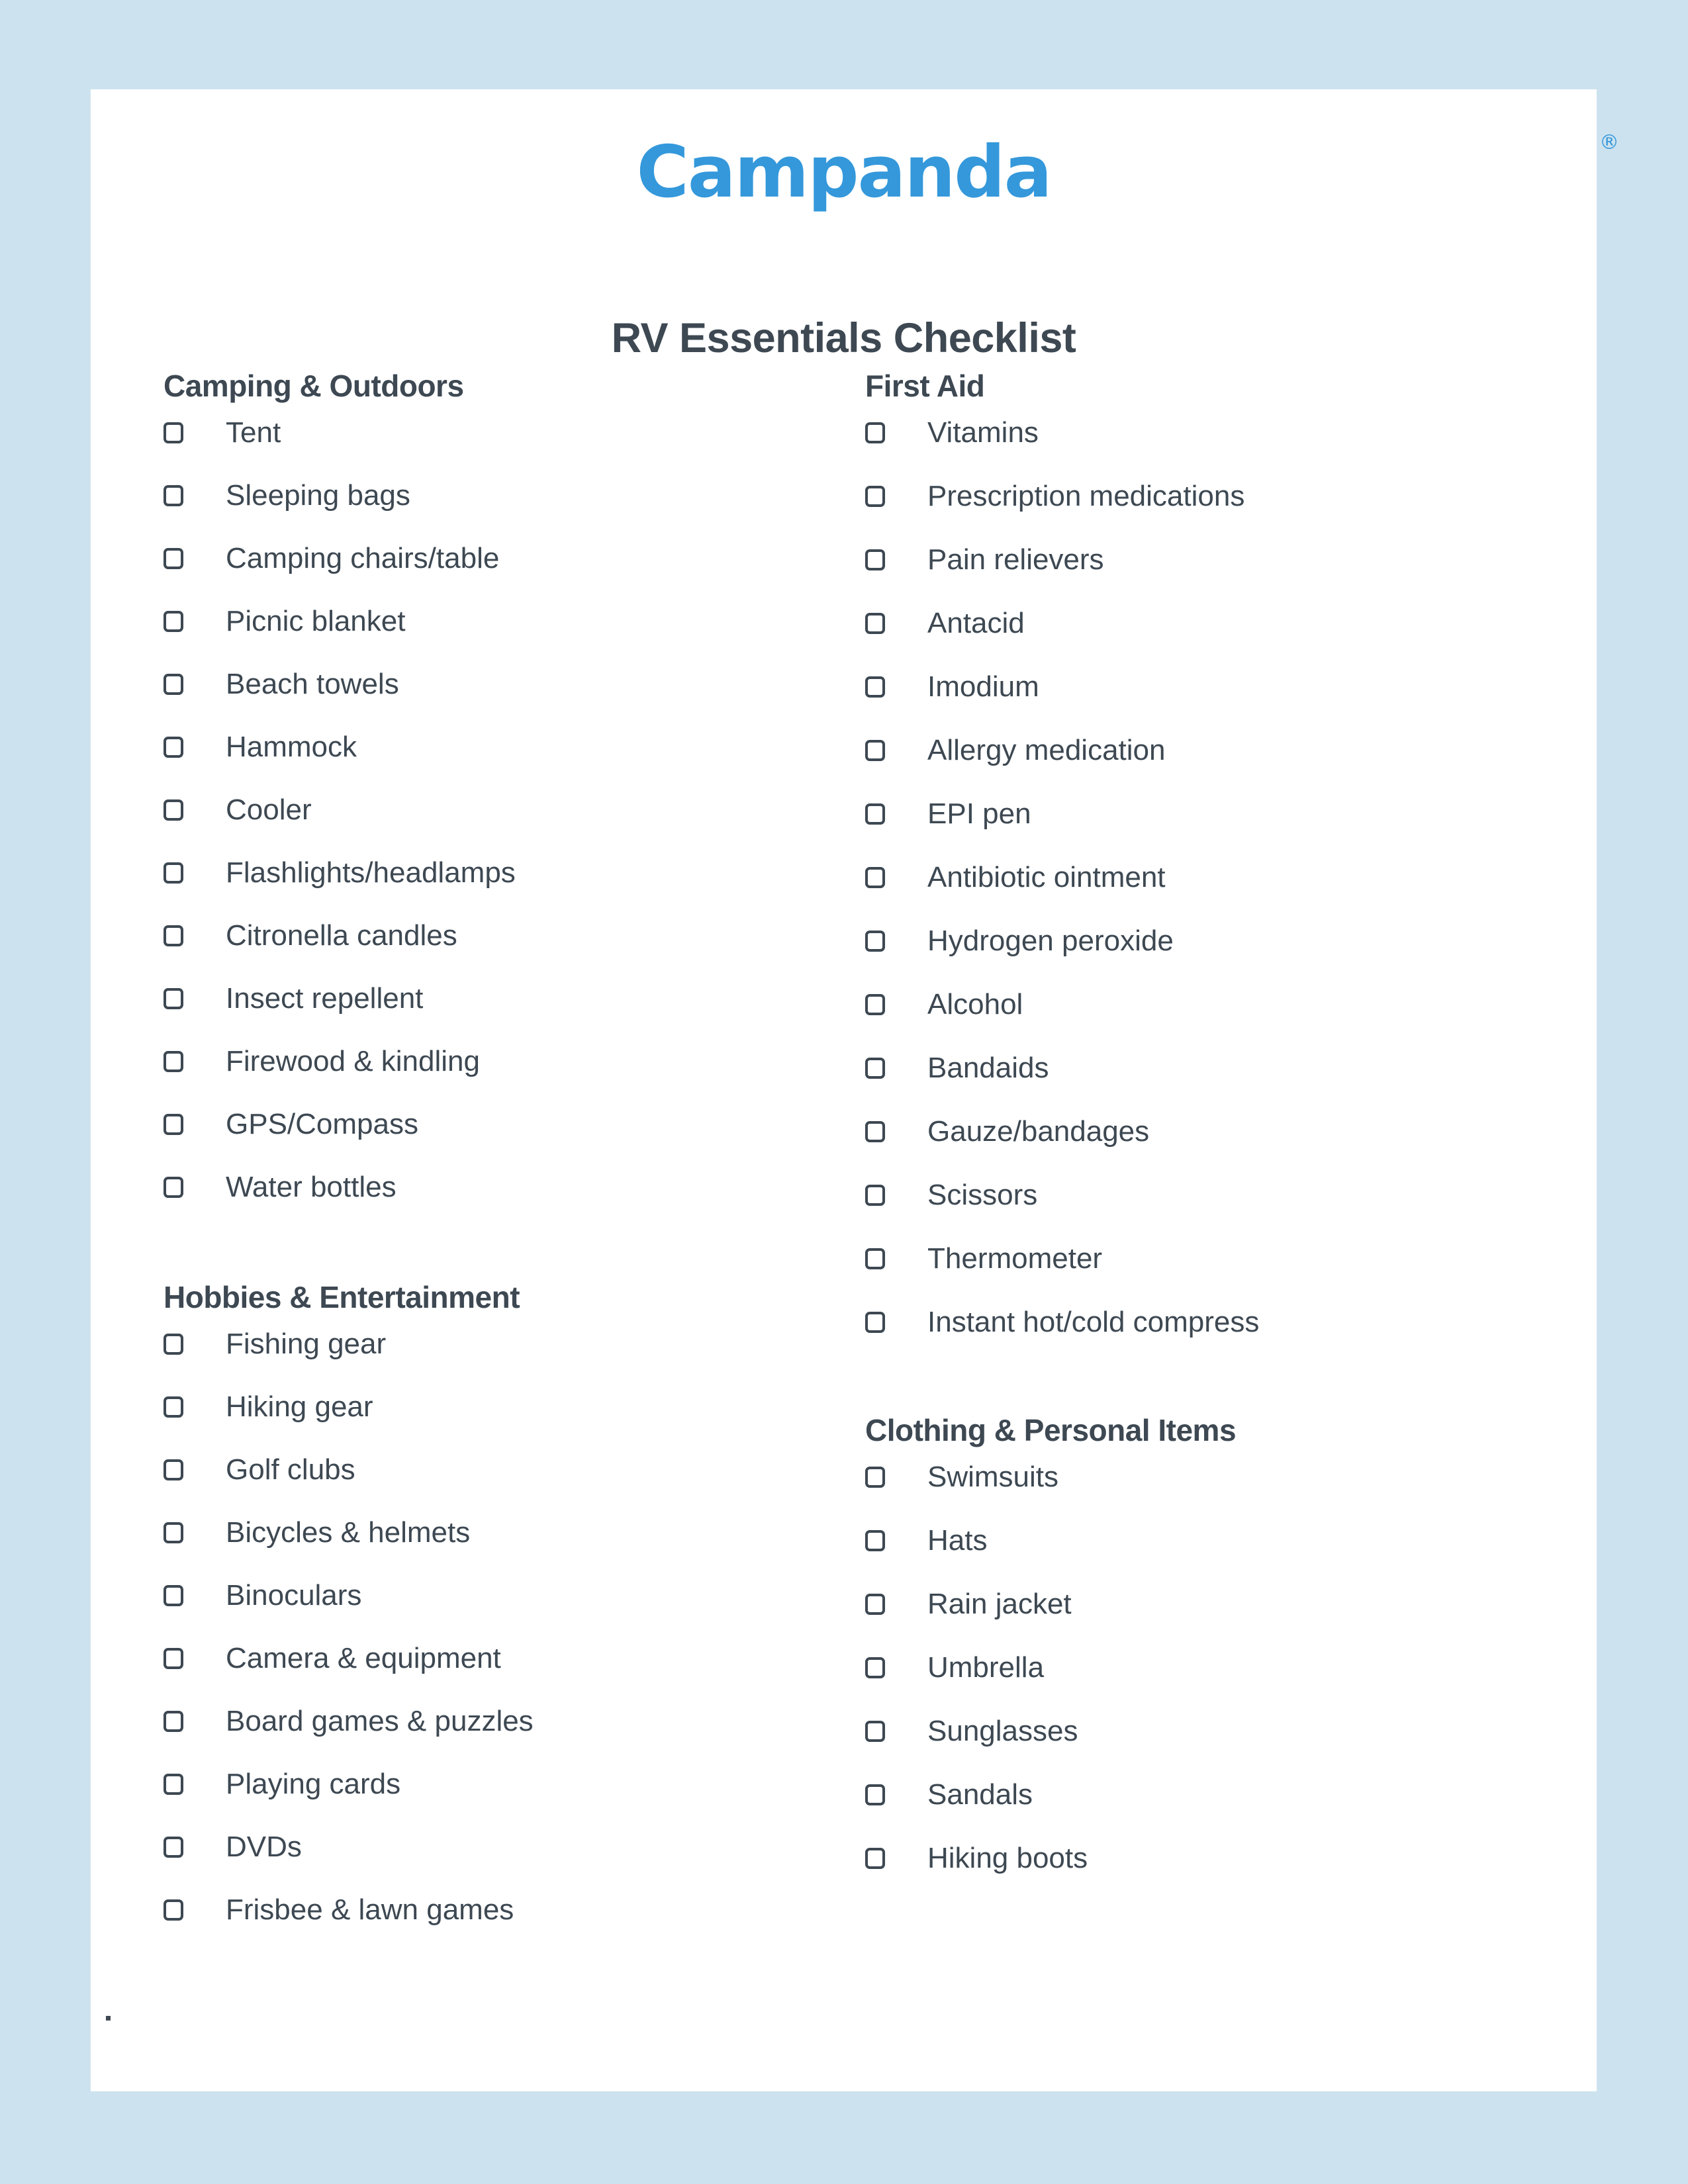 Image resolution: width=1688 pixels, height=2184 pixels. What do you see at coordinates (843, 338) in the screenshot?
I see `page-title: RV Essentials Checklist` at bounding box center [843, 338].